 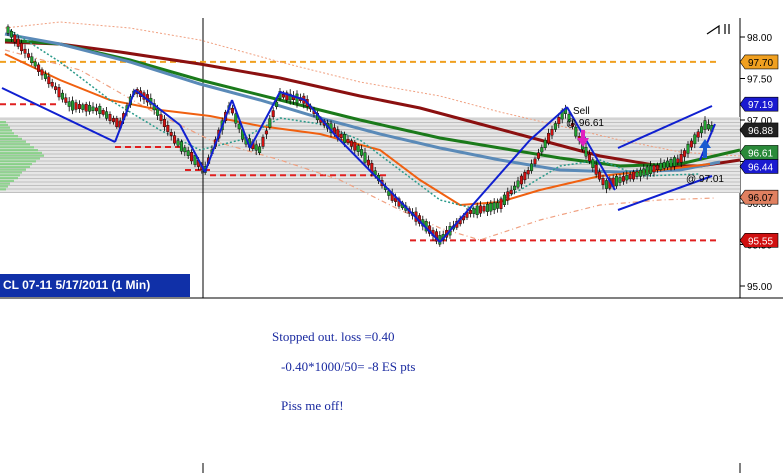 I want to click on price-badge: 97.19, so click(x=759, y=104).